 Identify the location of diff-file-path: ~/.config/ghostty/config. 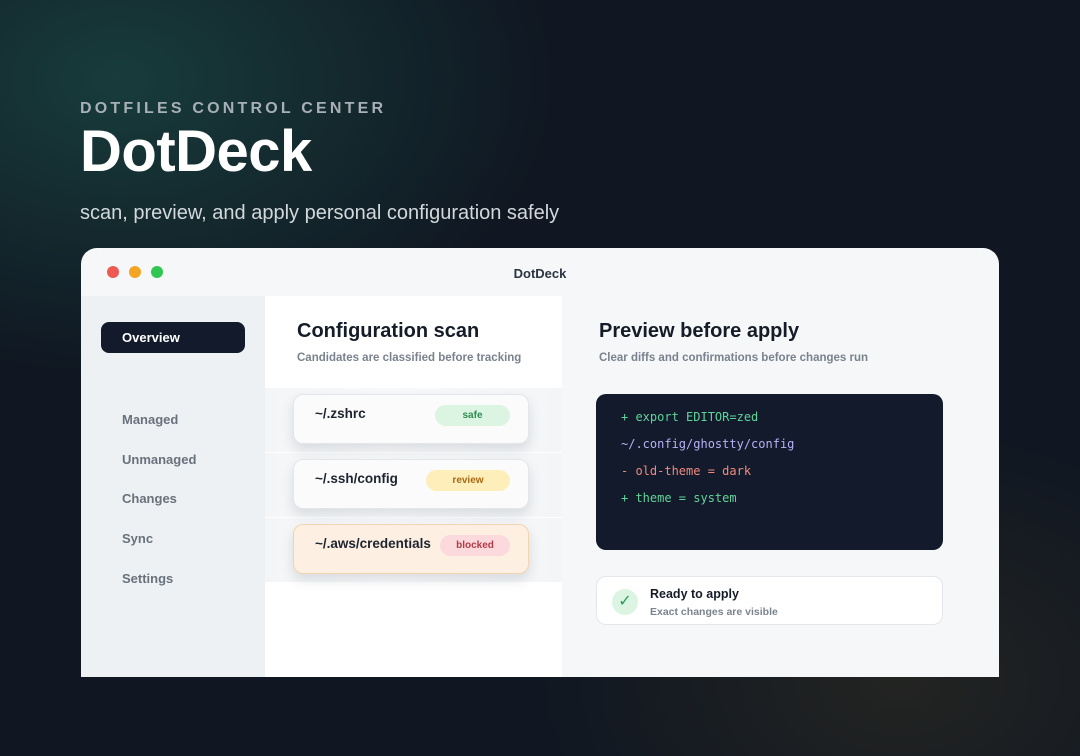
(708, 444).